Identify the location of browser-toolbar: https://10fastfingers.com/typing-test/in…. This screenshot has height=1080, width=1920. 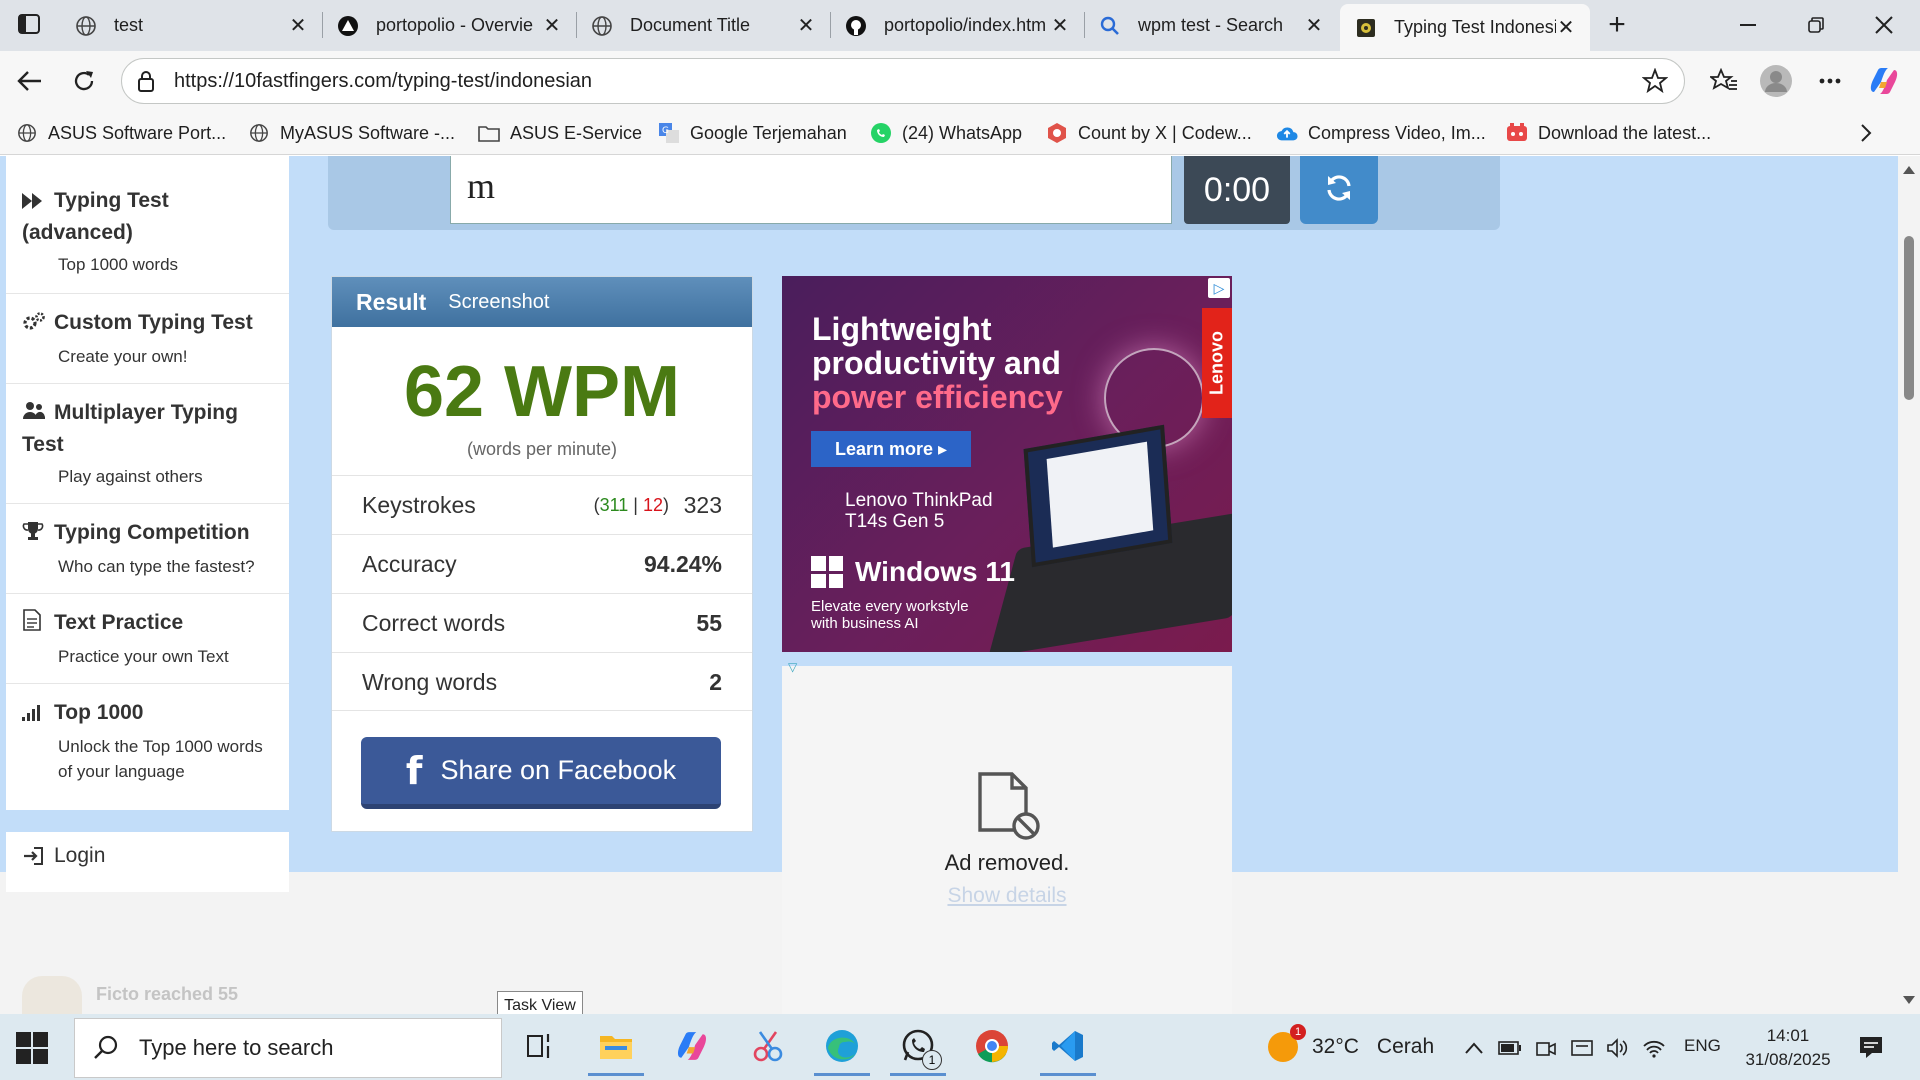
(960, 81).